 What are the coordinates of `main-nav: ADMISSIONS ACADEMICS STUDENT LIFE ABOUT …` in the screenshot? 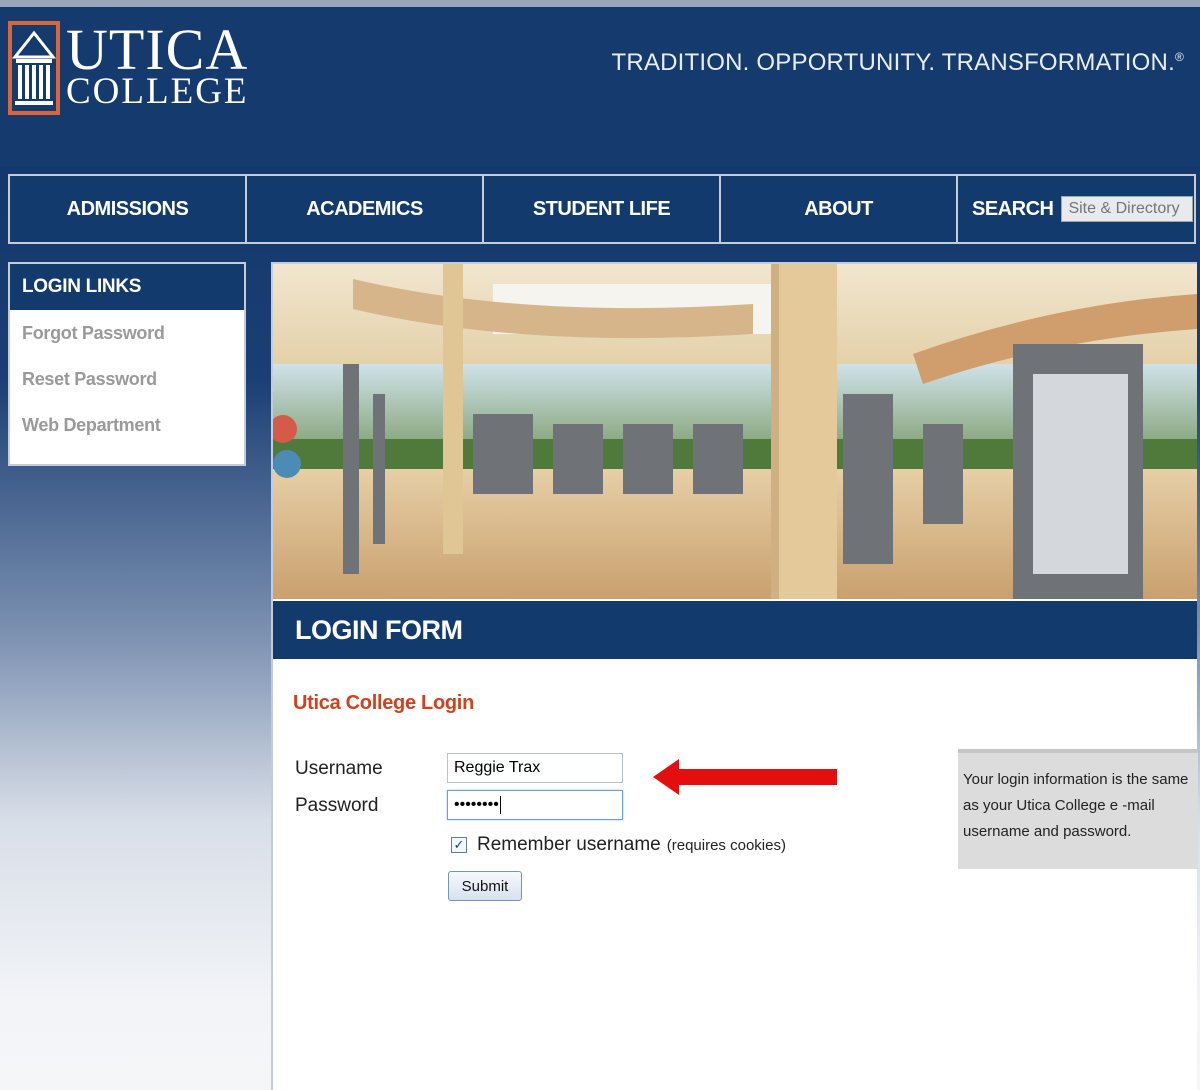 It's located at (602, 209).